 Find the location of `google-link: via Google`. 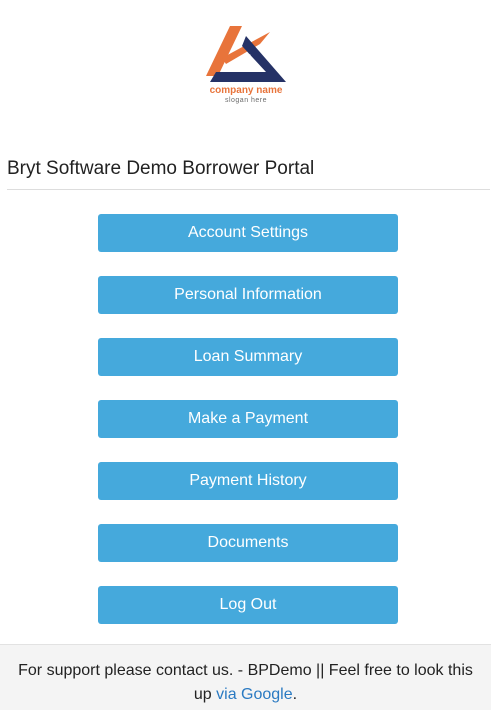

google-link: via Google is located at coordinates (254, 694).